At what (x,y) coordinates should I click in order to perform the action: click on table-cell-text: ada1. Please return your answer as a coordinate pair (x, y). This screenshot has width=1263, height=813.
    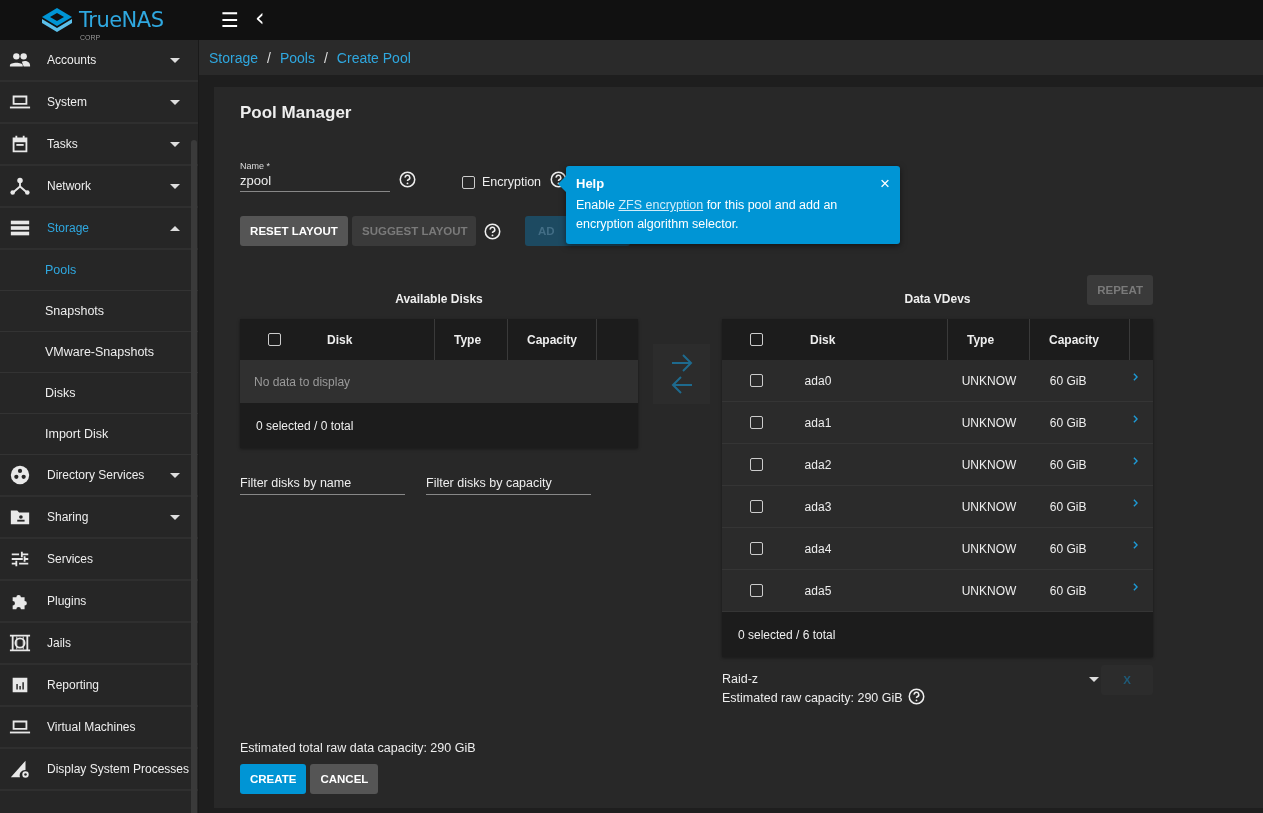
    Looking at the image, I should click on (818, 422).